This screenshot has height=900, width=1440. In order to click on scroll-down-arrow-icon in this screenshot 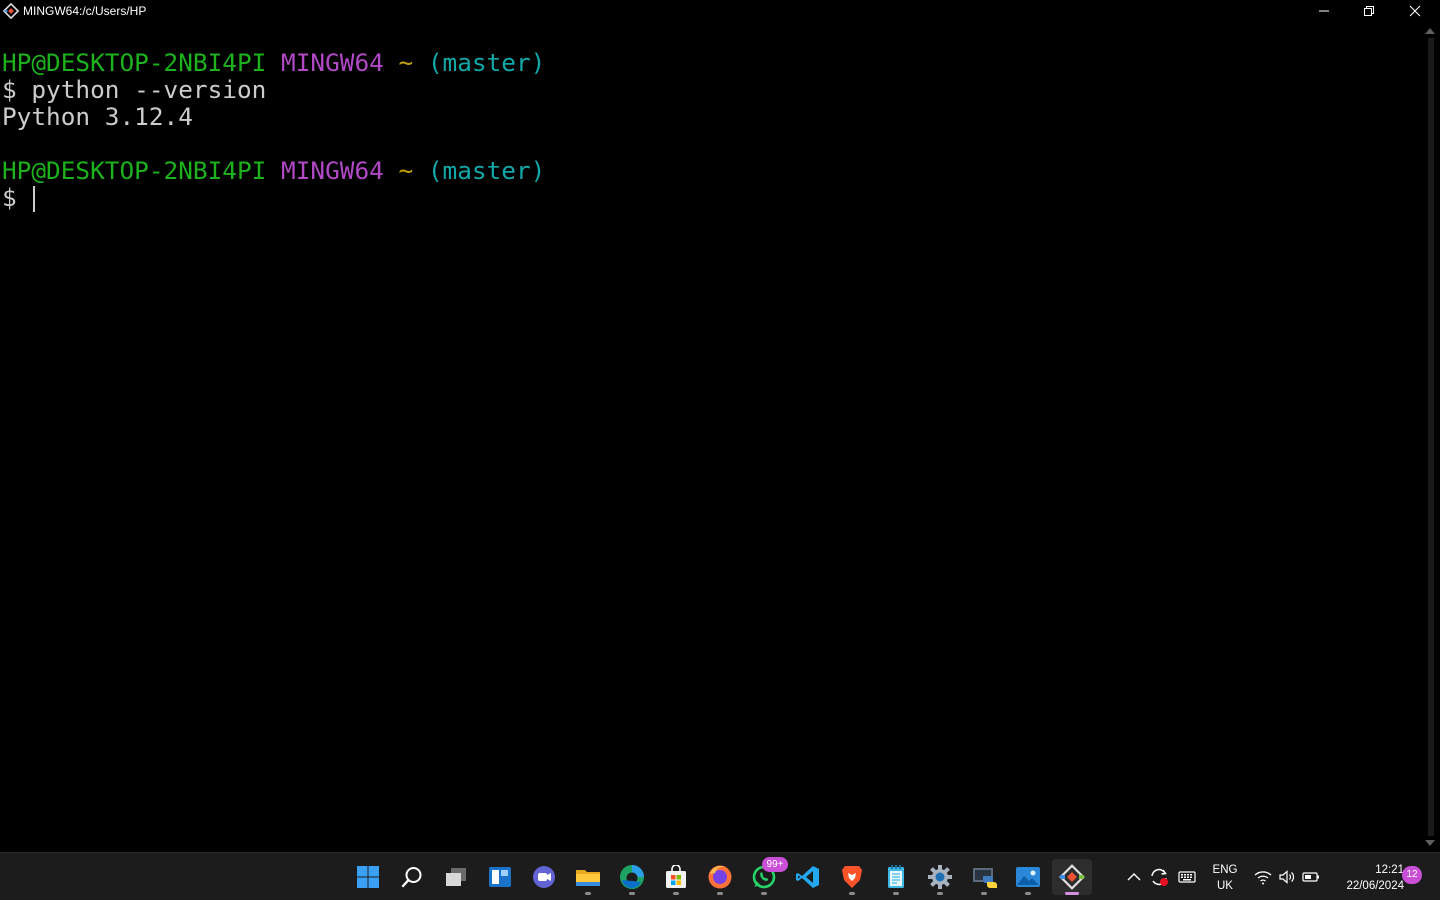, I will do `click(1430, 843)`.